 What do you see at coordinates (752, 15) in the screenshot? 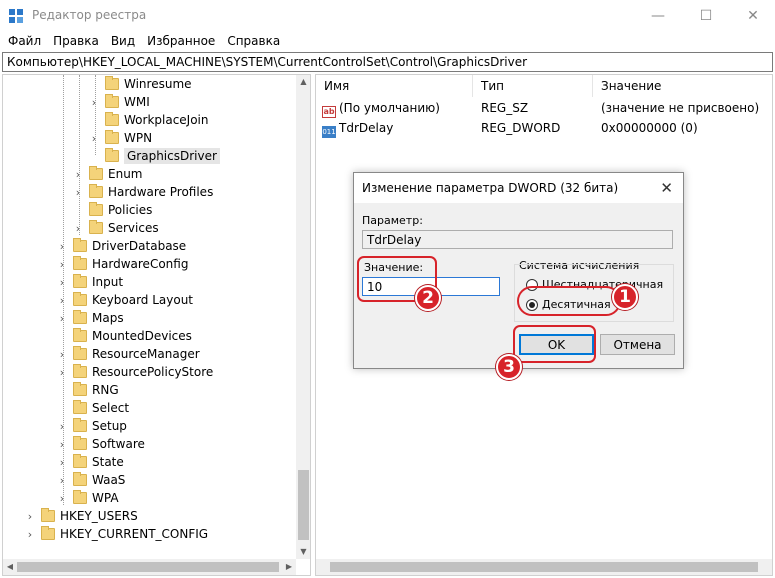
I see `close-button: ✕` at bounding box center [752, 15].